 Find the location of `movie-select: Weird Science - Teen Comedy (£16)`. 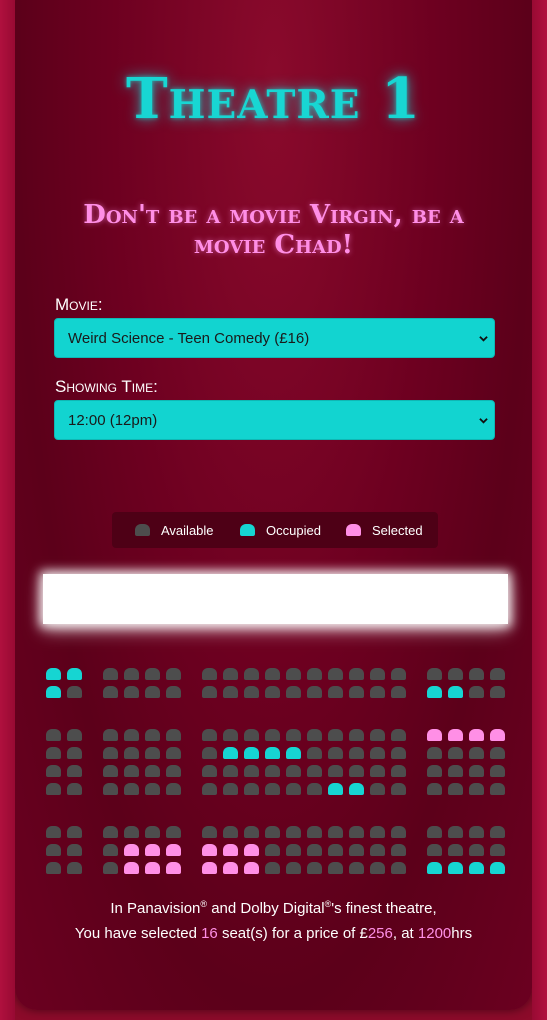

movie-select: Weird Science - Teen Comedy (£16) is located at coordinates (274, 338).